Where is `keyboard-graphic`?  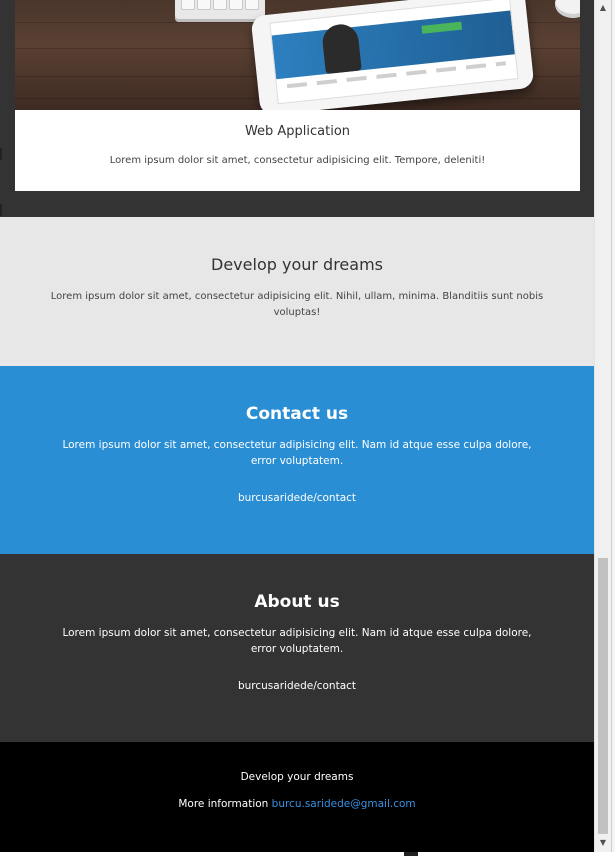 keyboard-graphic is located at coordinates (220, 11).